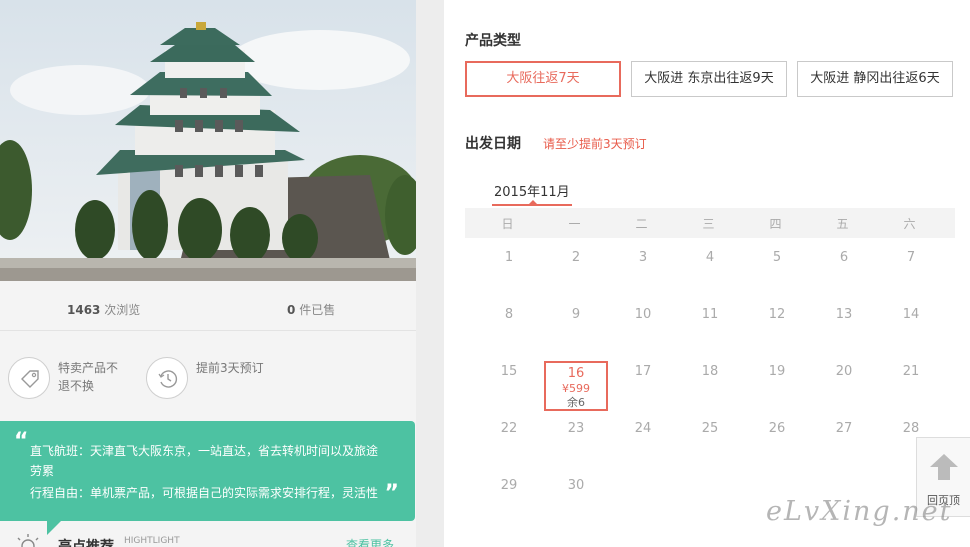 This screenshot has width=970, height=547. I want to click on calendar-day: 6, so click(844, 257).